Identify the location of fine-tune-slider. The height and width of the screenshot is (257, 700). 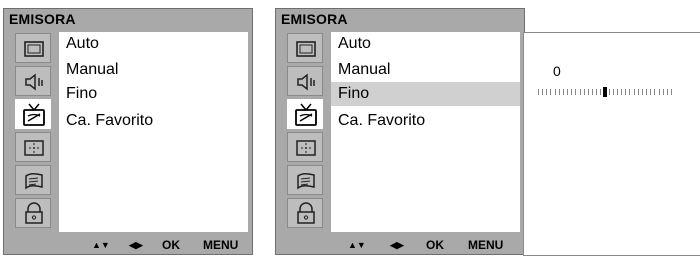
(605, 92).